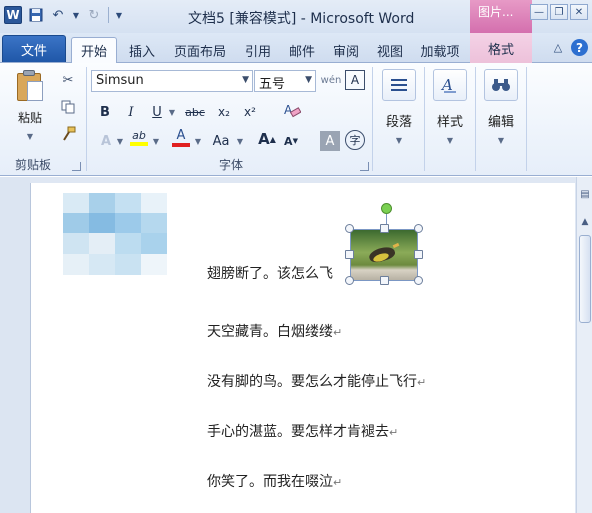  I want to click on grow-font-button: A ▲, so click(267, 139).